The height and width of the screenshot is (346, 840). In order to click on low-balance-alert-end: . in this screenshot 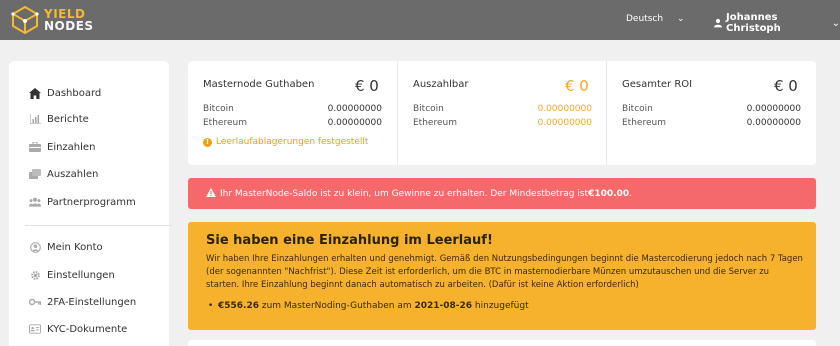, I will do `click(630, 193)`.